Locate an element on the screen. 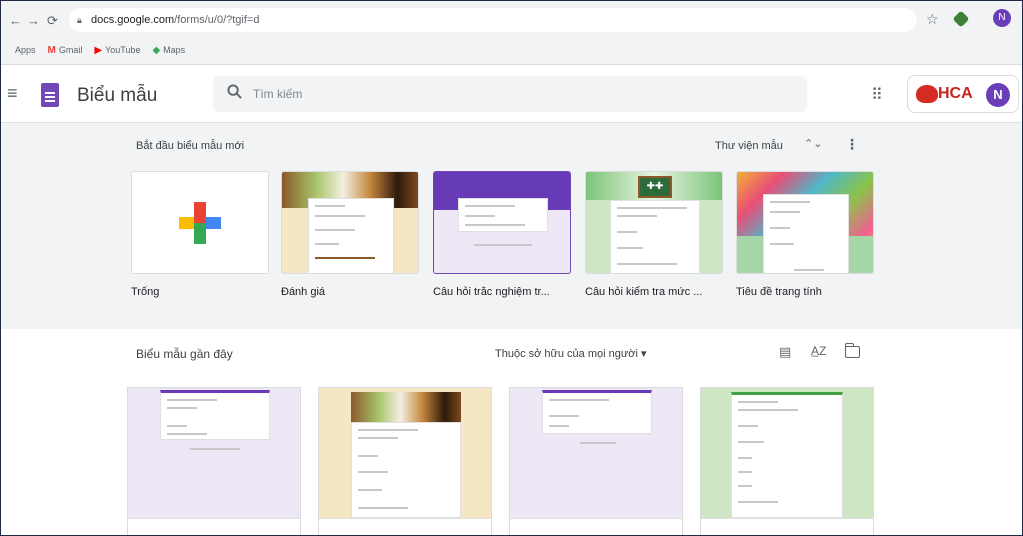 The image size is (1023, 536). template-evaluation: Đánh giá is located at coordinates (350, 234).